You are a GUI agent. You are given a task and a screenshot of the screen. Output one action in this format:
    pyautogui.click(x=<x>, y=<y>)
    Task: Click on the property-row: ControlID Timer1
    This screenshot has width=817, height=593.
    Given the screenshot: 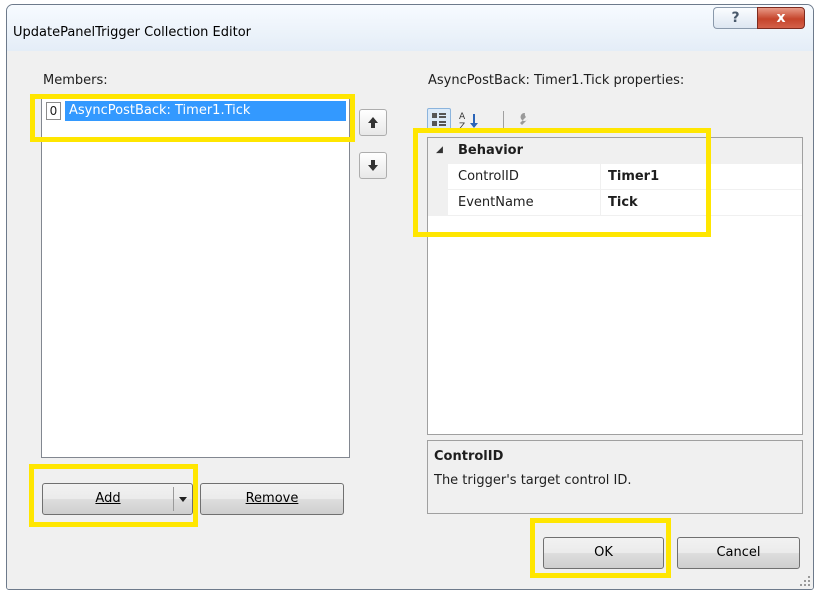 What is the action you would take?
    pyautogui.click(x=615, y=177)
    